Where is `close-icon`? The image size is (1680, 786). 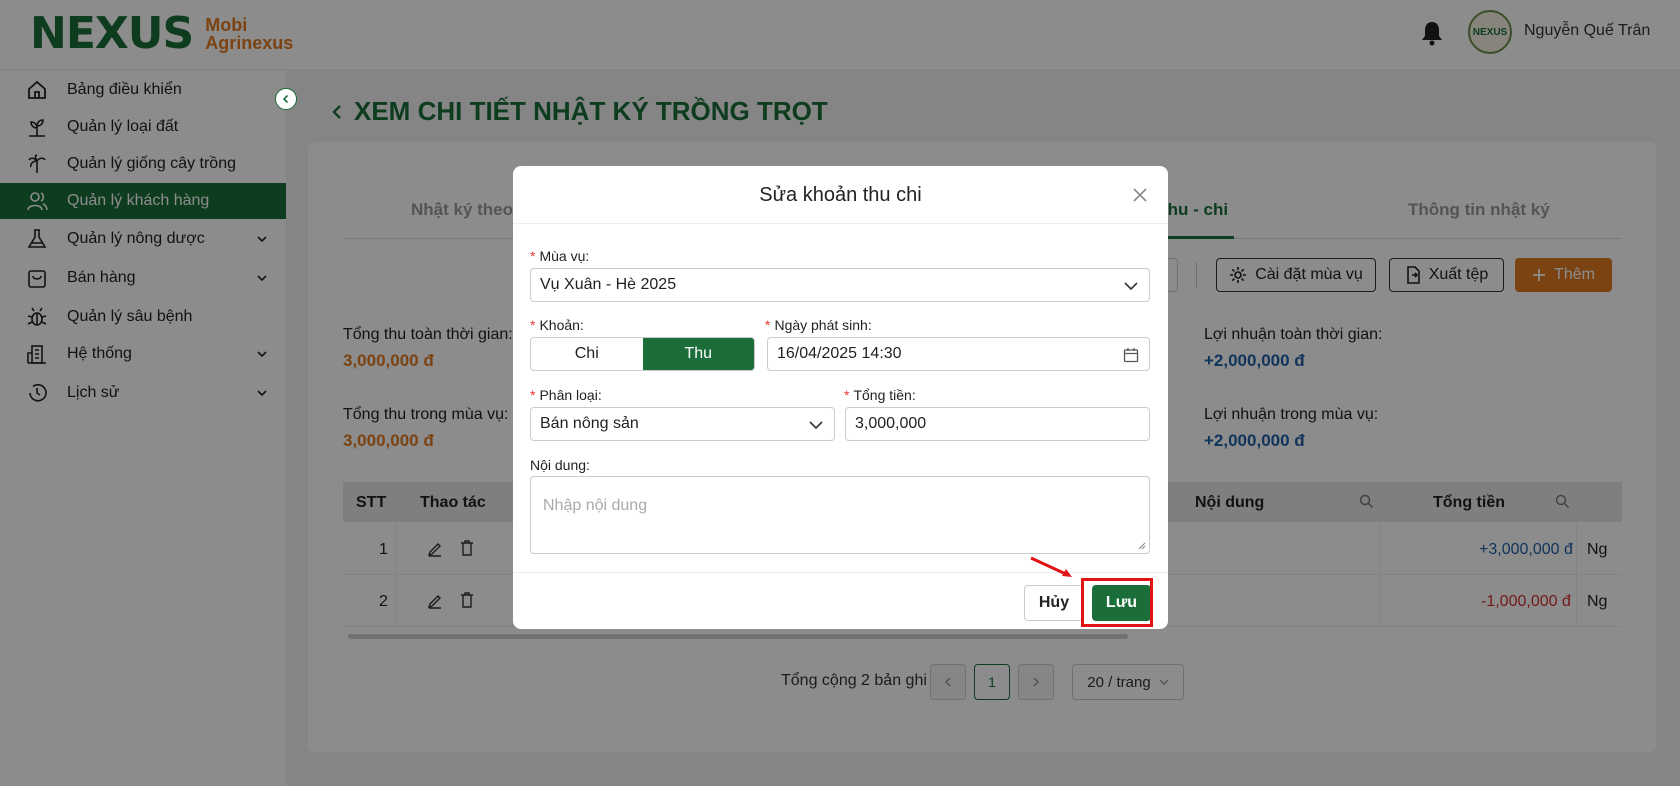
close-icon is located at coordinates (1140, 195).